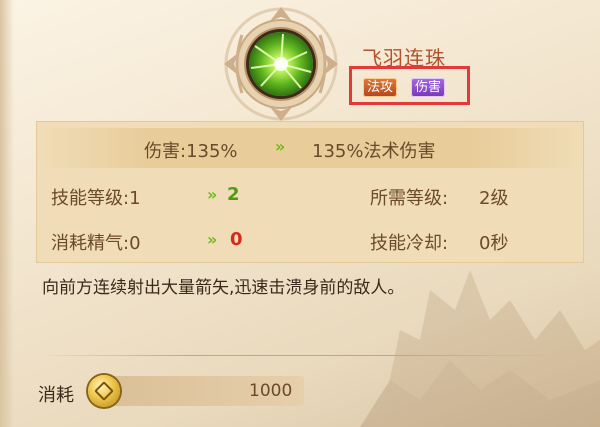 This screenshot has height=427, width=600. What do you see at coordinates (311, 148) in the screenshot?
I see `damage-row: 伤害:135% » 135%法术伤害` at bounding box center [311, 148].